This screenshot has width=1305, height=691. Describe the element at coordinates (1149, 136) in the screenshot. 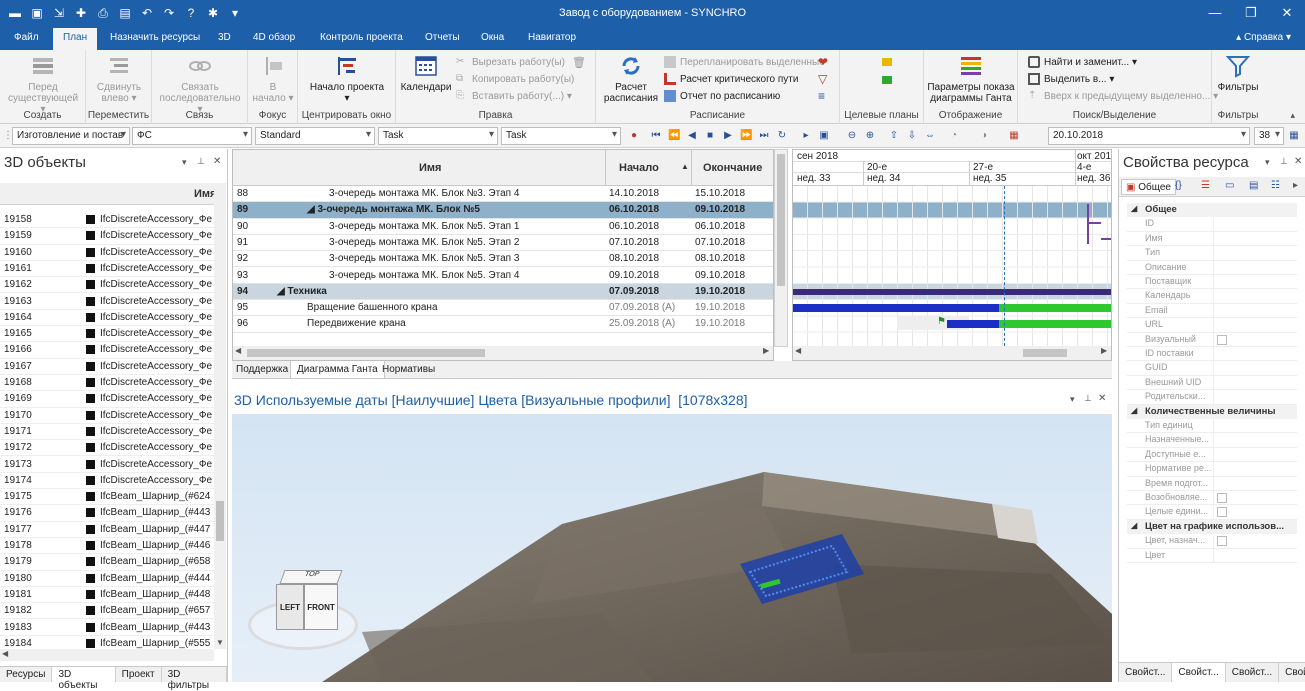

I see `date-picker: 20.10.2018` at that location.